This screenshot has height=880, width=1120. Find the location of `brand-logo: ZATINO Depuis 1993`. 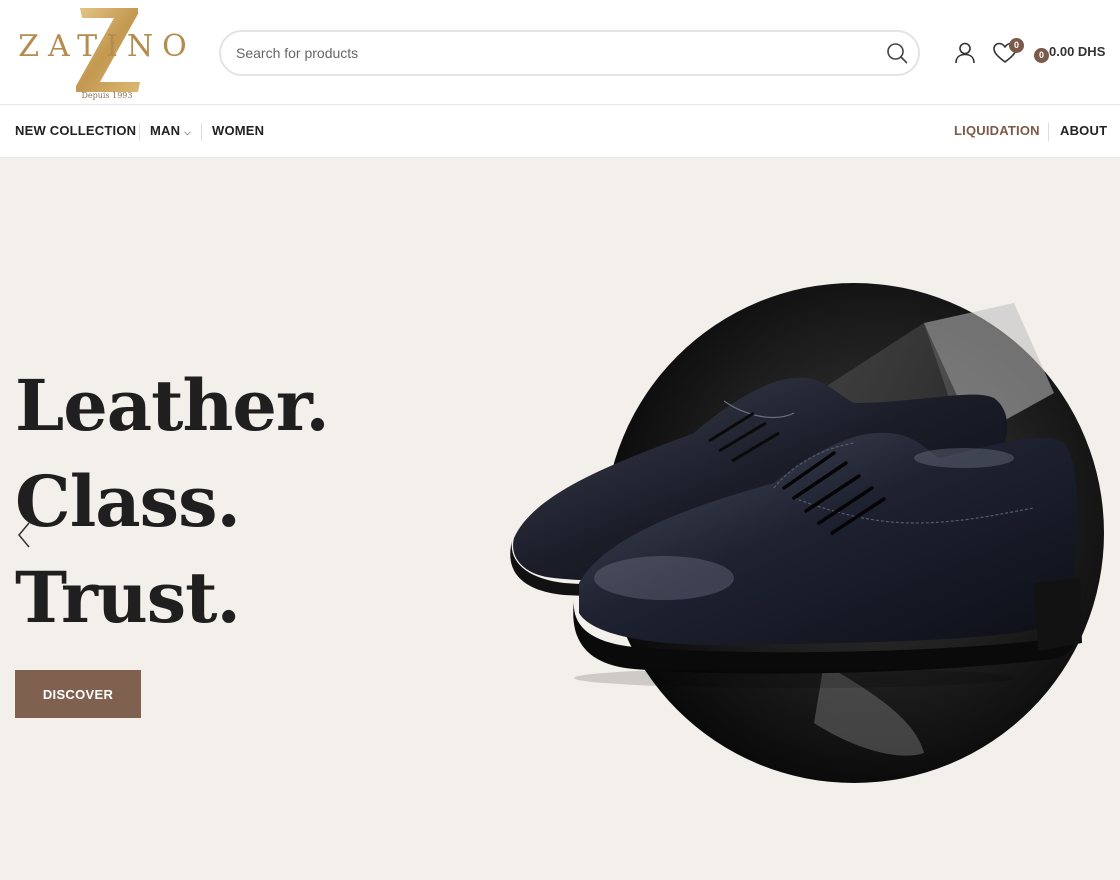

brand-logo: ZATINO Depuis 1993 is located at coordinates (107, 53).